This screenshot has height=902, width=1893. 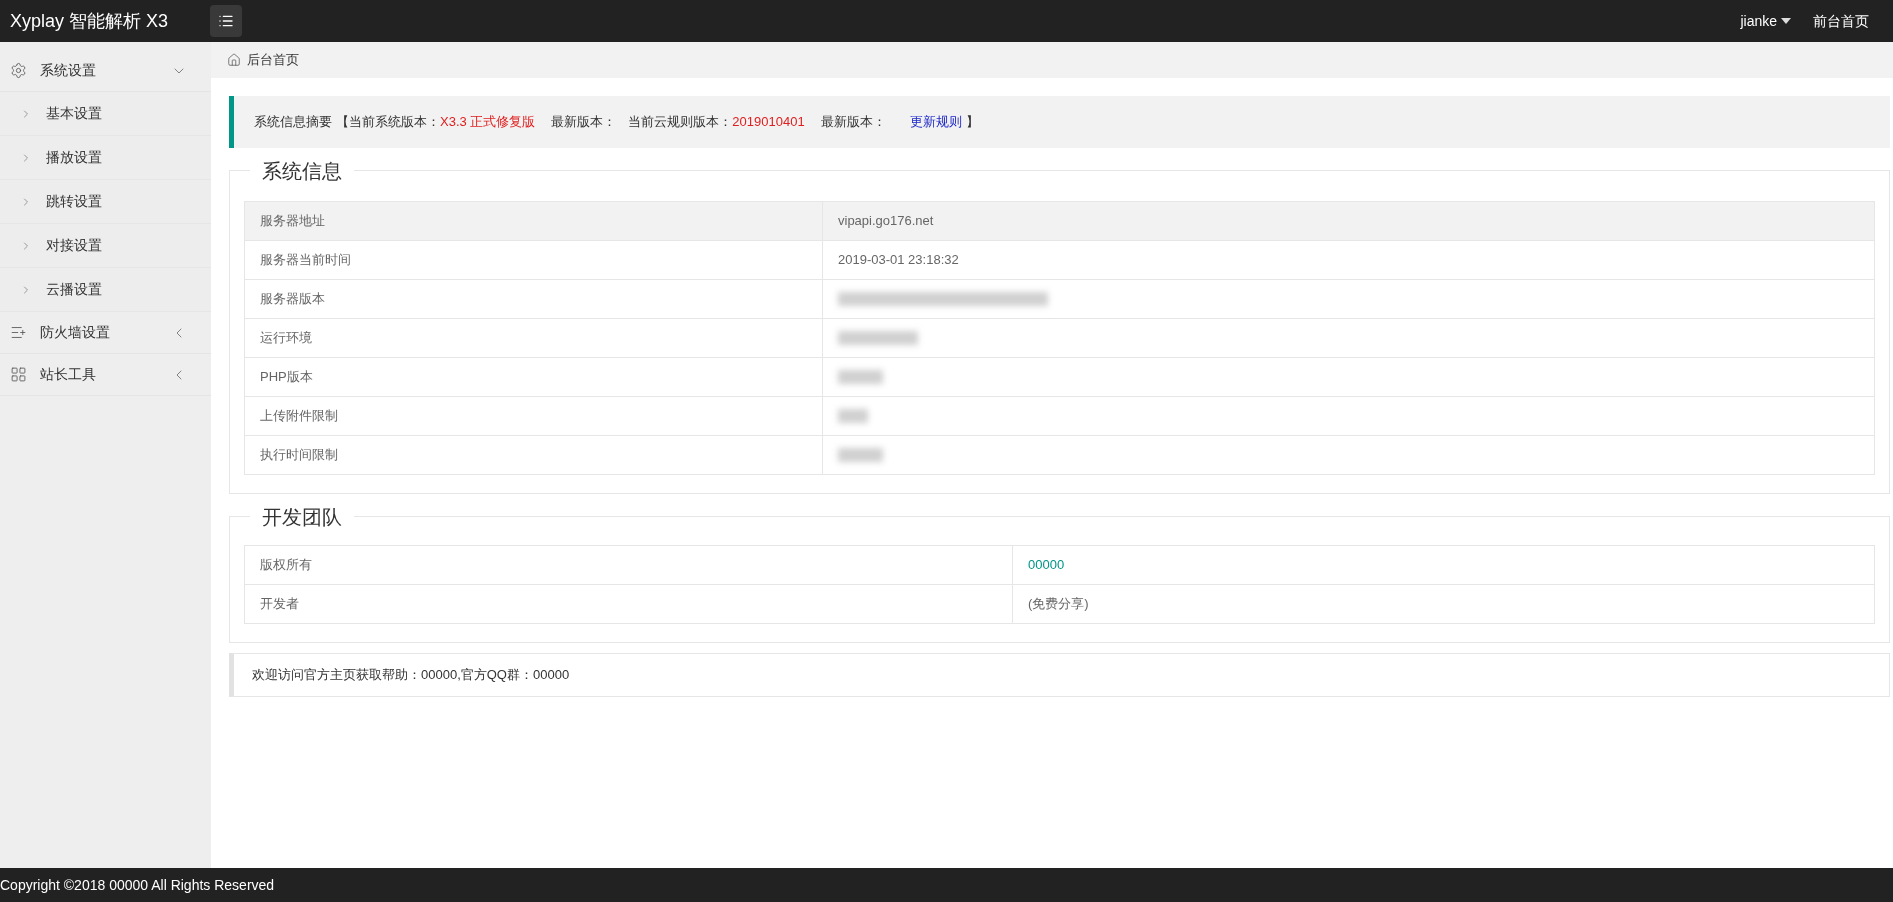 I want to click on table-cell: PHP版本, so click(x=533, y=377).